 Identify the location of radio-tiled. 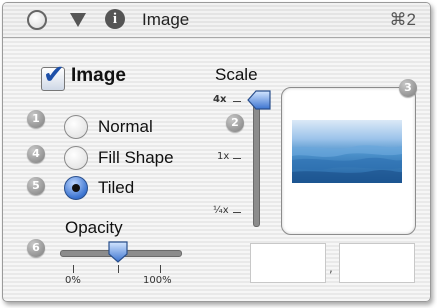
(76, 188).